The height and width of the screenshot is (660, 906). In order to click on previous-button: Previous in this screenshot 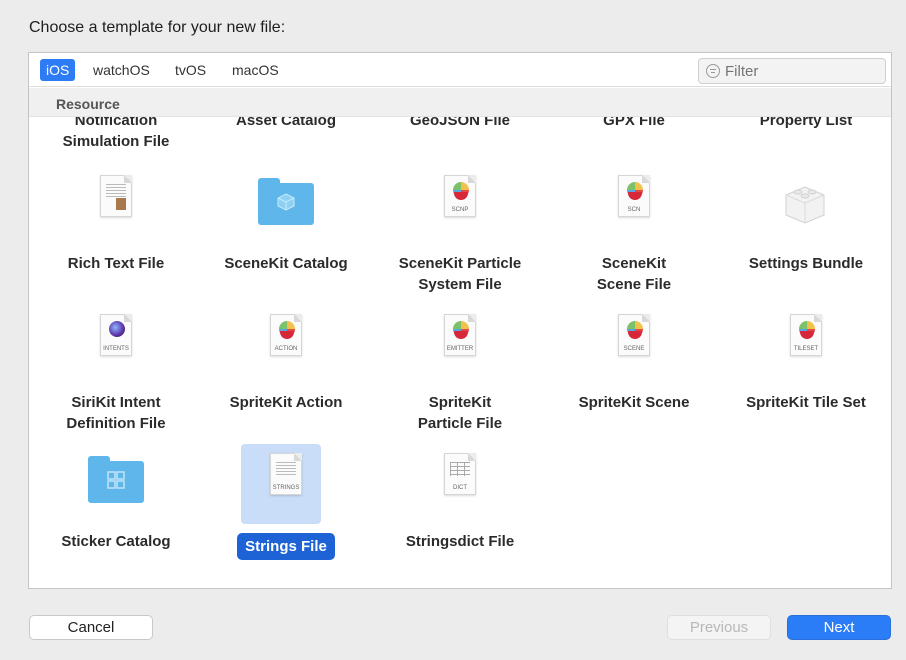, I will do `click(719, 627)`.